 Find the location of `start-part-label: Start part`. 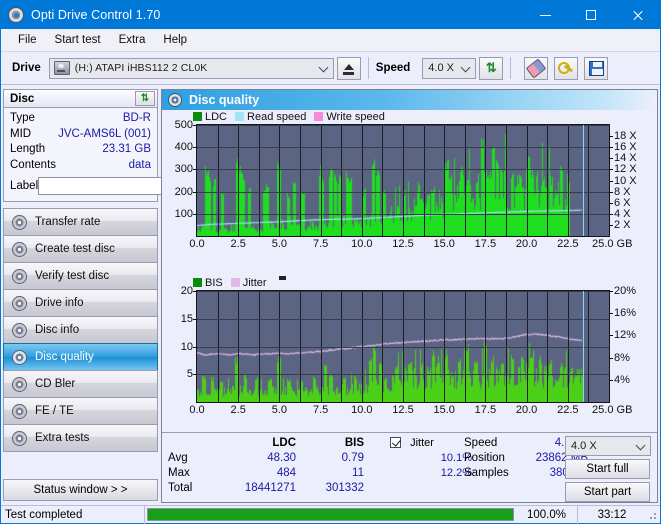

start-part-label: Start part is located at coordinates (607, 492).